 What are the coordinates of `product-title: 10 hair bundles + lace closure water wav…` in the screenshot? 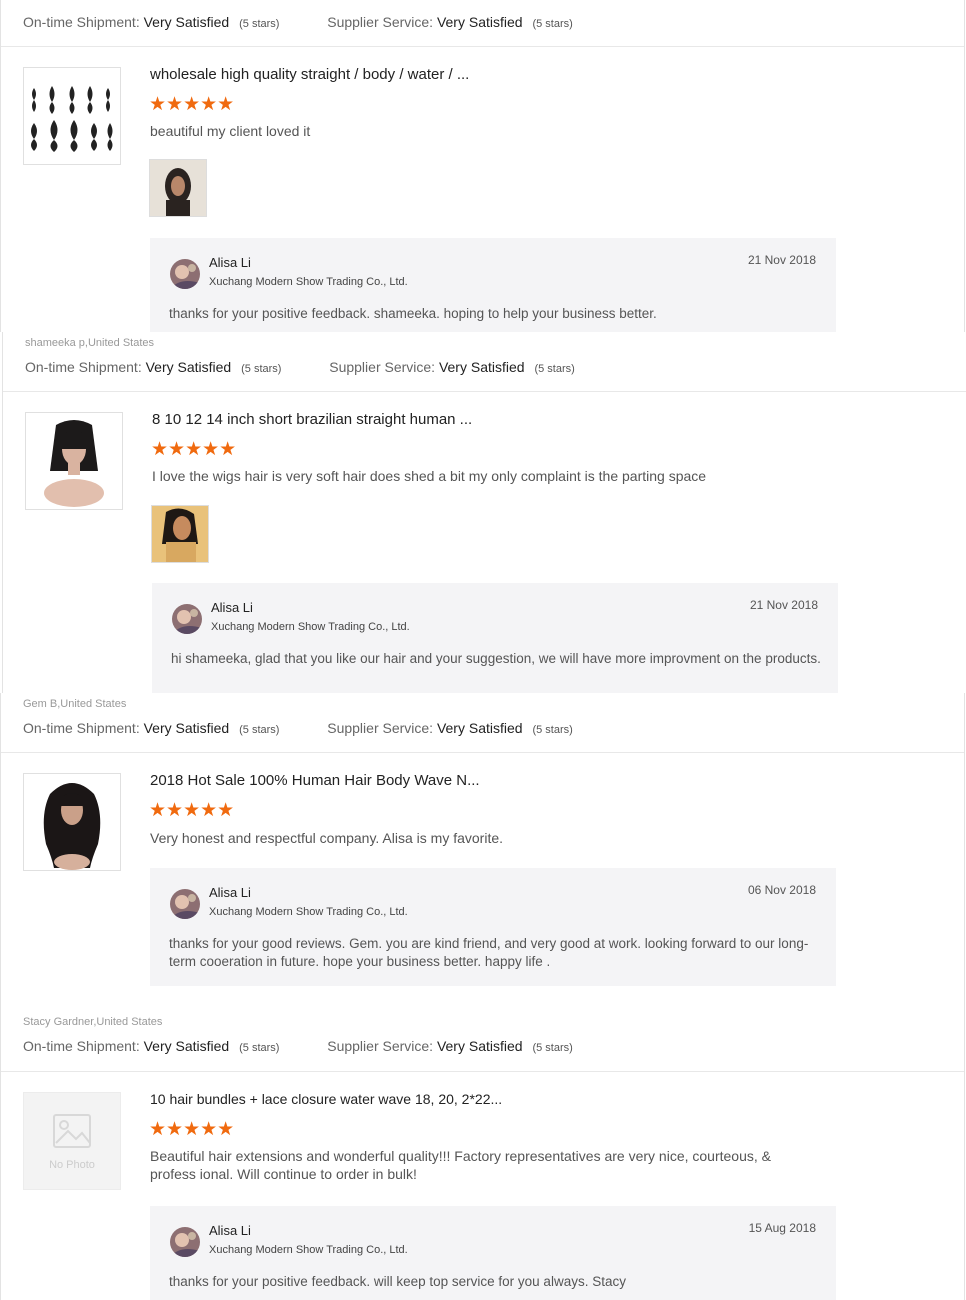 It's located at (326, 1099).